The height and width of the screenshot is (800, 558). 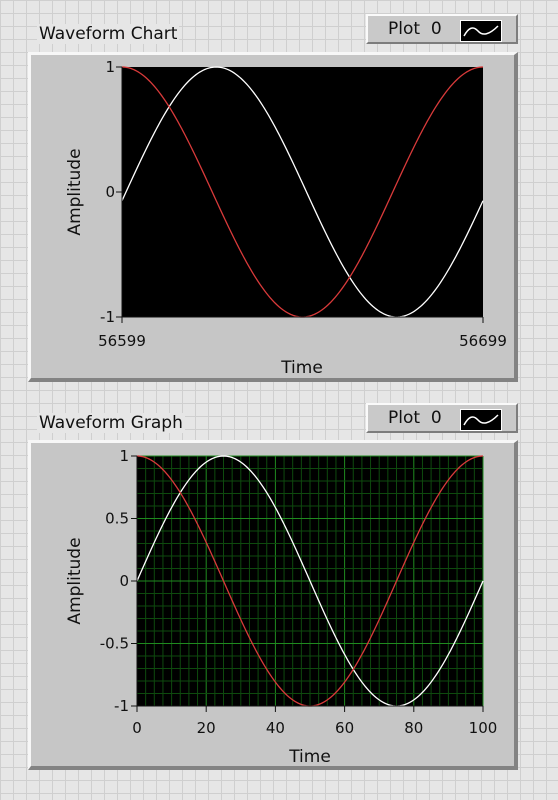 What do you see at coordinates (413, 728) in the screenshot?
I see `x-tick-label: 80` at bounding box center [413, 728].